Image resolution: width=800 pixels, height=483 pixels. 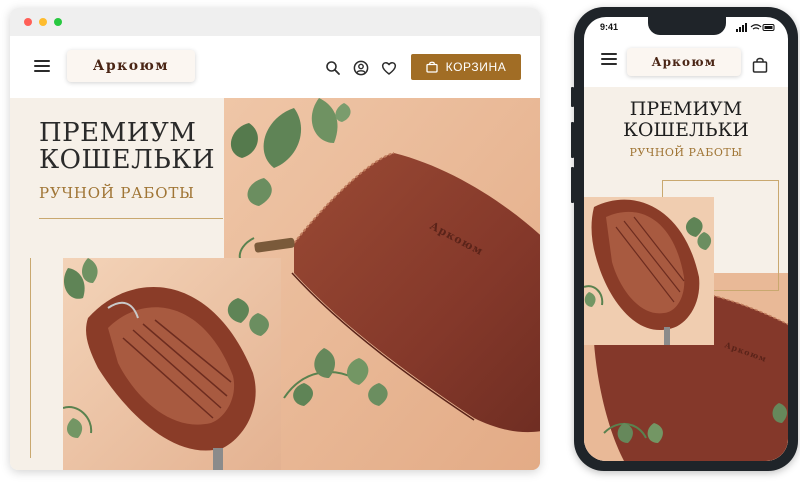 I want to click on mobile-site-logo: Аркоюм, so click(x=684, y=62).